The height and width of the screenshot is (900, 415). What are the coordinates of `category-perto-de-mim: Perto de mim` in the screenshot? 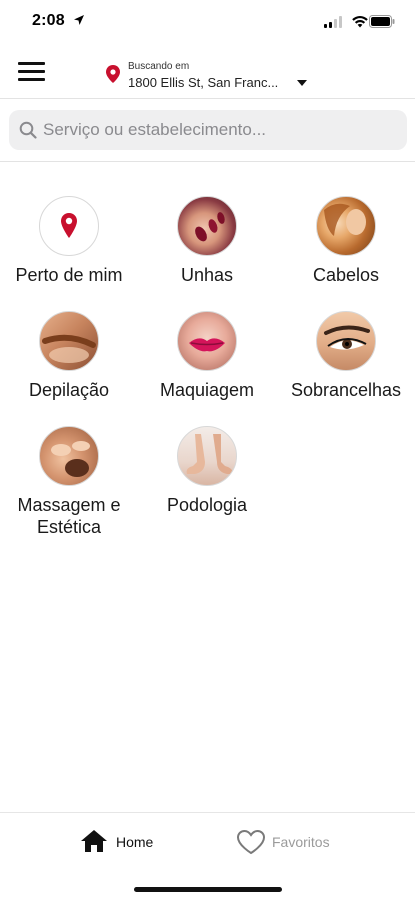 It's located at (69, 241).